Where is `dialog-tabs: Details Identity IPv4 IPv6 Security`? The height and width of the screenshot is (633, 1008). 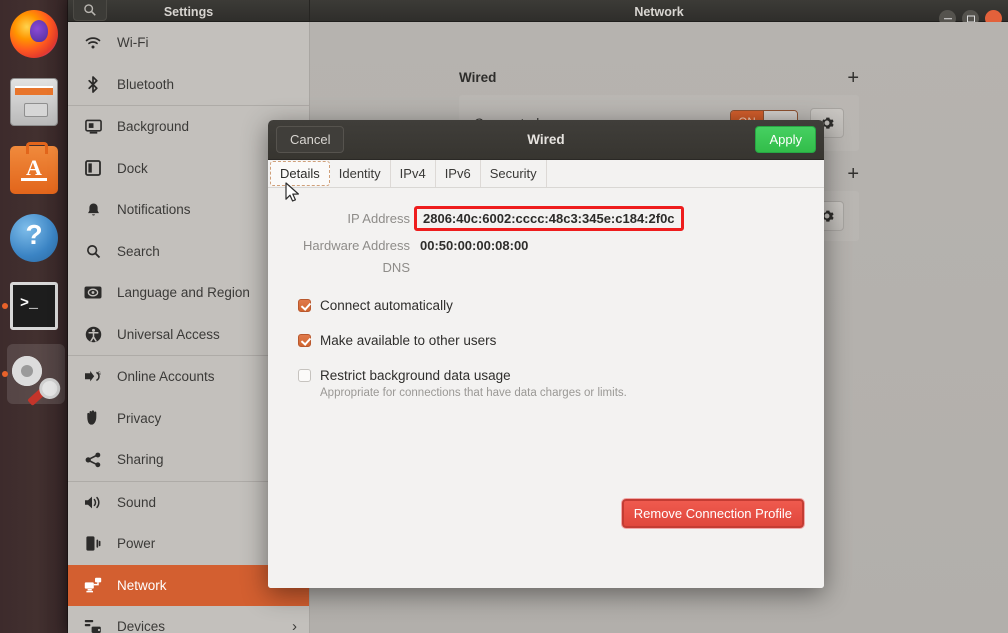
dialog-tabs: Details Identity IPv4 IPv6 Security is located at coordinates (546, 174).